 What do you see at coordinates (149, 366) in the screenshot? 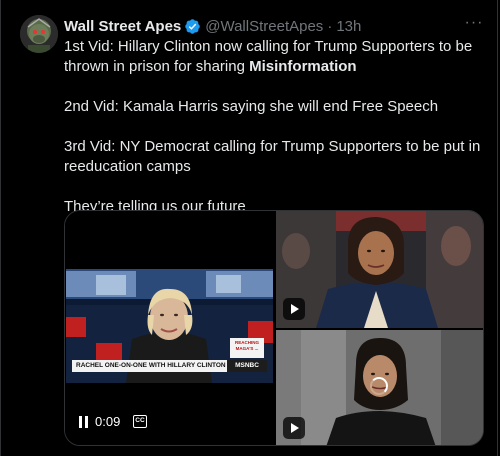
I see `chyron-text: RACHEL ONE-ON-ONE WITH HILLARY CLINTON` at bounding box center [149, 366].